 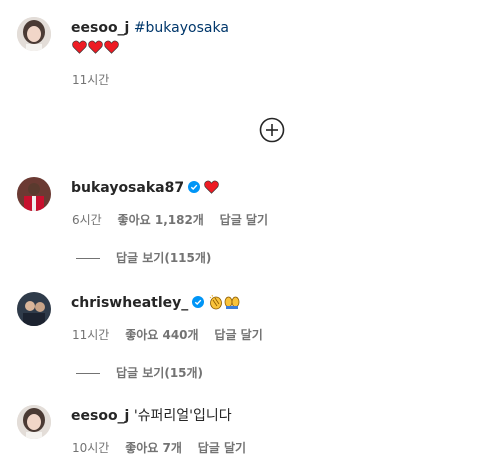 What do you see at coordinates (127, 188) in the screenshot?
I see `username-link: bukayosaka87` at bounding box center [127, 188].